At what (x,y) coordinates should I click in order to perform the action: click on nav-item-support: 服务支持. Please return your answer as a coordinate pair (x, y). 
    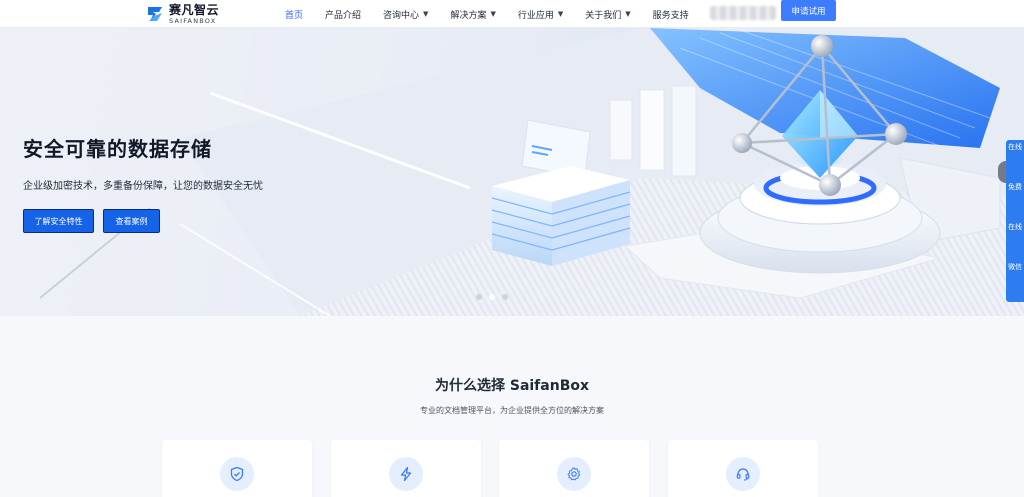
    Looking at the image, I should click on (671, 14).